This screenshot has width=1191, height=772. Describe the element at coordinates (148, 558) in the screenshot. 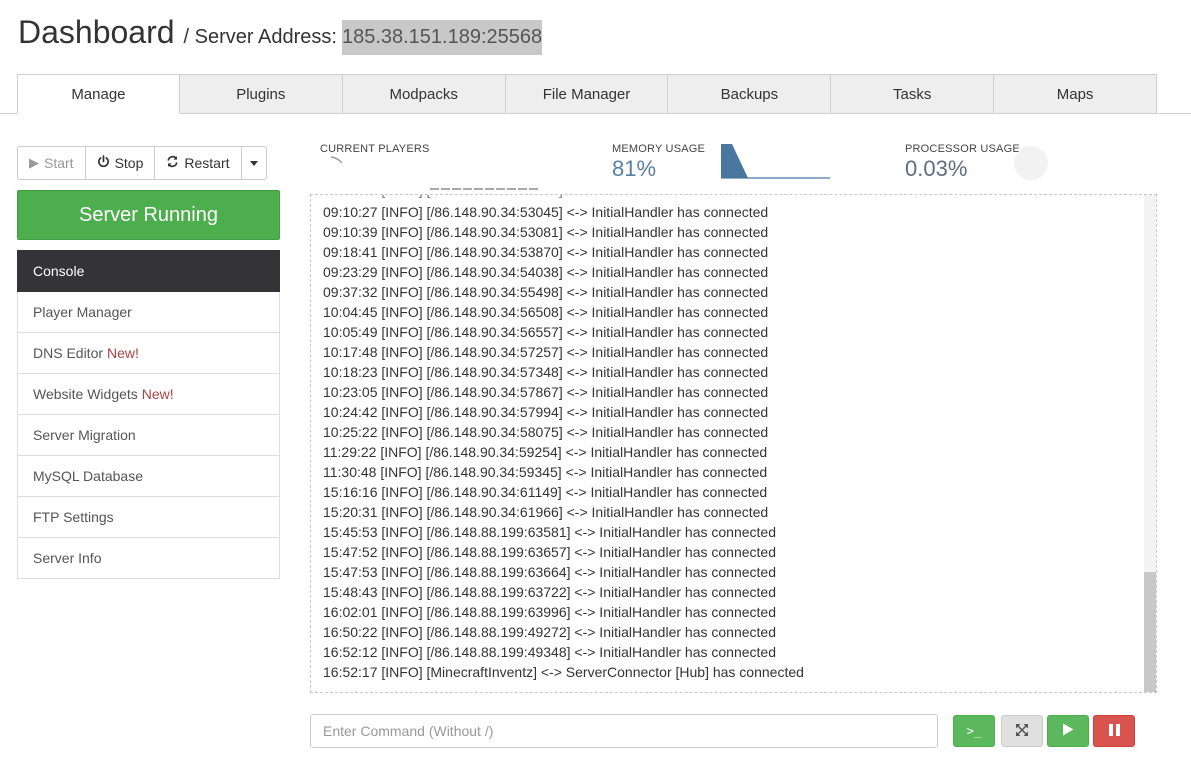

I see `sidebar-item-server-info: Server Info` at that location.